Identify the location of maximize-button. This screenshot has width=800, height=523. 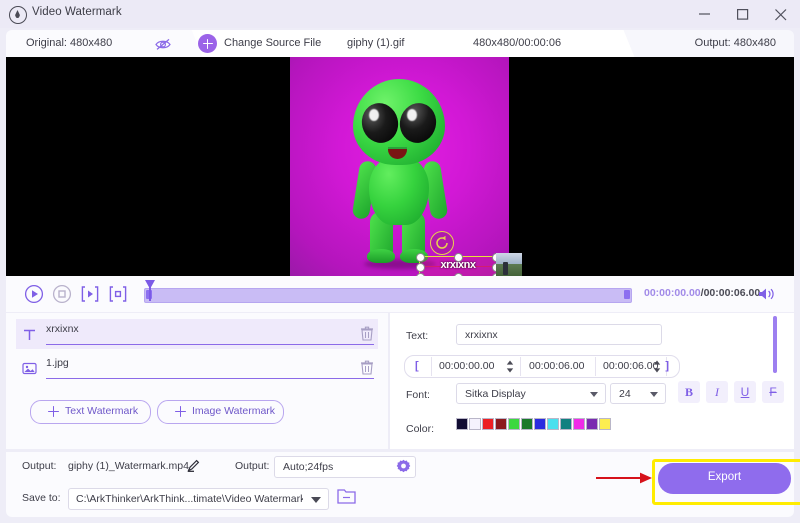
(743, 14).